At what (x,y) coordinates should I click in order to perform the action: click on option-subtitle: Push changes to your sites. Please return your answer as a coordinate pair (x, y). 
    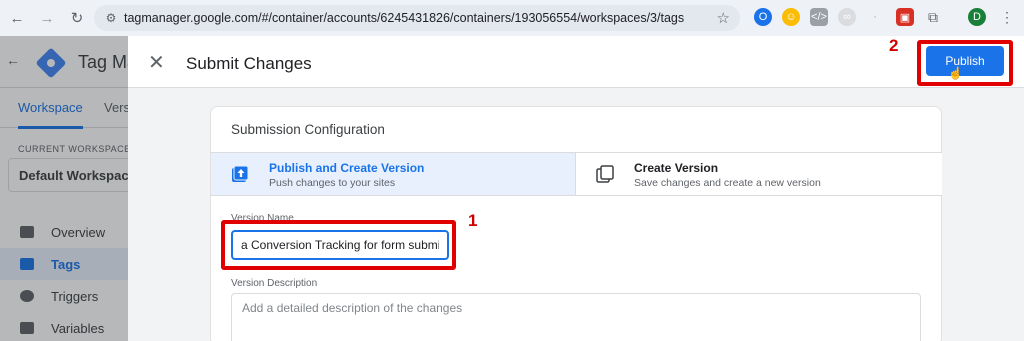
    Looking at the image, I should click on (332, 183).